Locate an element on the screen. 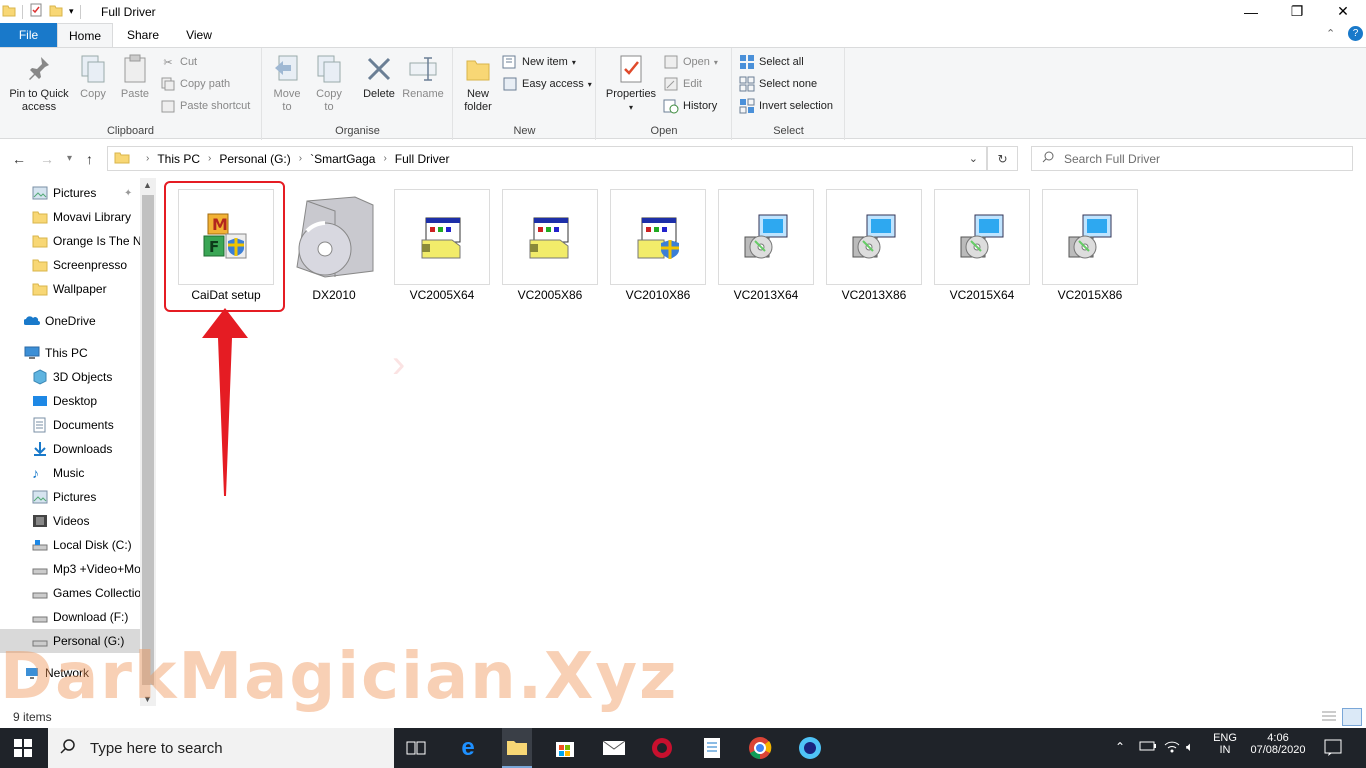 The image size is (1366, 768). paste-shortcut-button: Paste shortcut is located at coordinates (205, 106).